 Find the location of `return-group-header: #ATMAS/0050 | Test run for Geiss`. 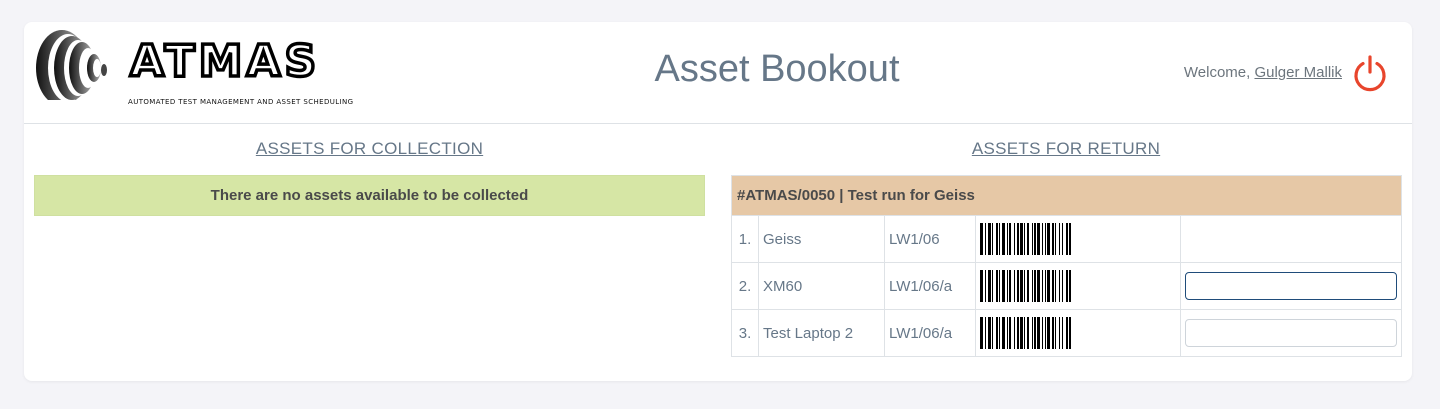

return-group-header: #ATMAS/0050 | Test run for Geiss is located at coordinates (1066, 195).